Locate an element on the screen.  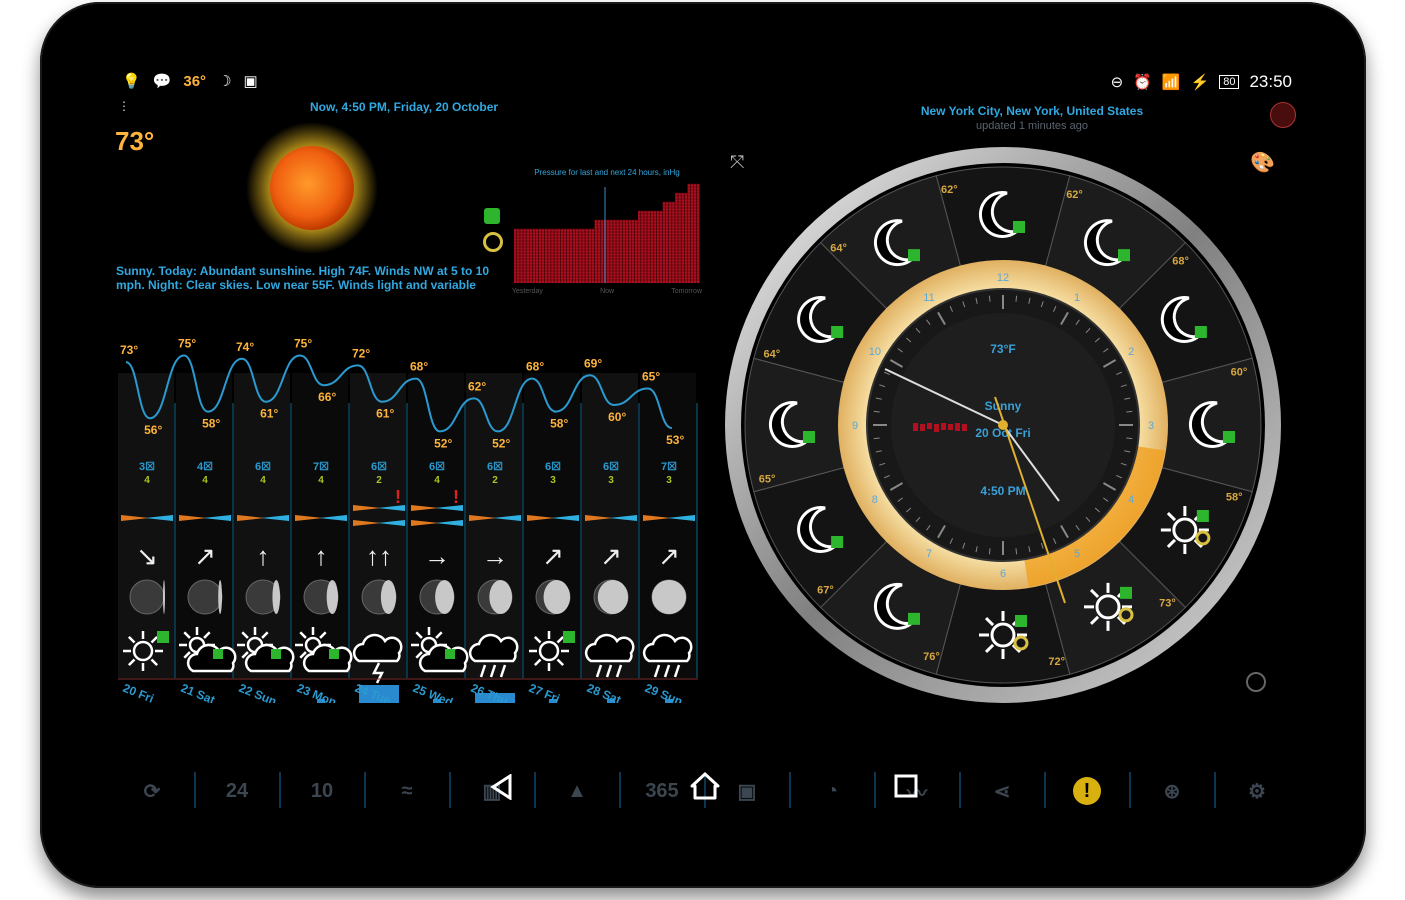
wind-speed-label: 7☒ is located at coordinates (669, 467).